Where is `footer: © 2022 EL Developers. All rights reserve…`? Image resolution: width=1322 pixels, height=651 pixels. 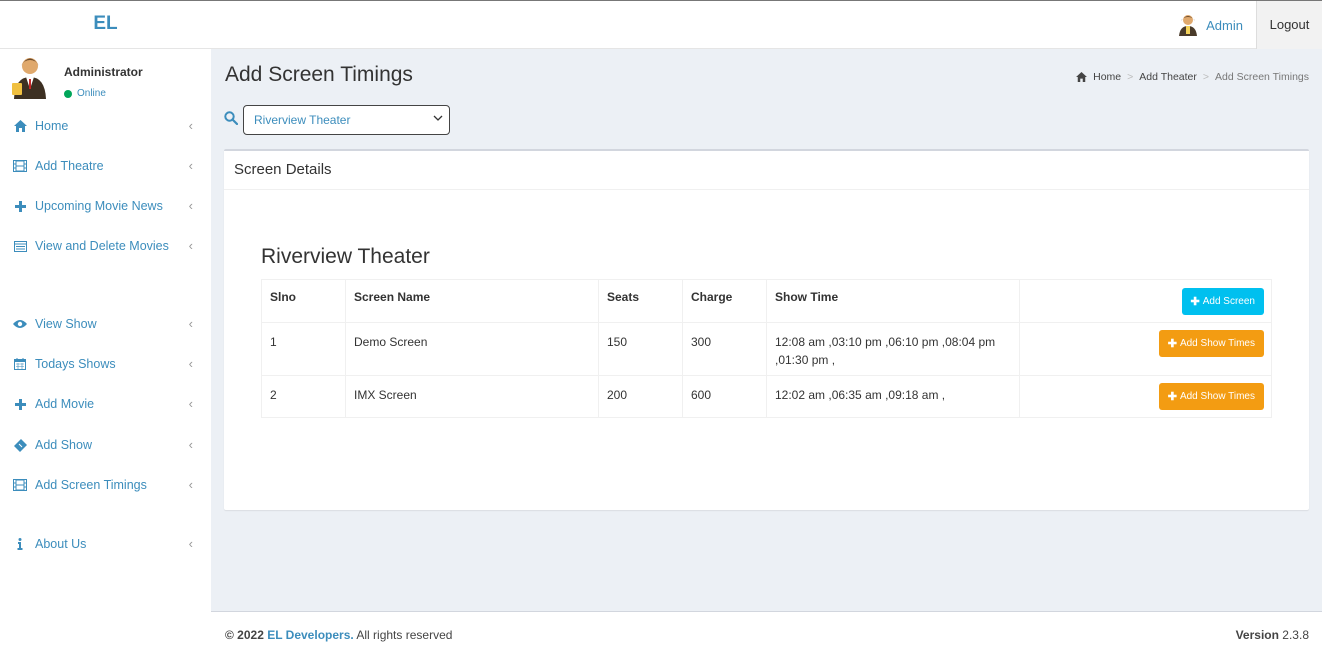
footer: © 2022 EL Developers. All rights reserve… is located at coordinates (766, 631).